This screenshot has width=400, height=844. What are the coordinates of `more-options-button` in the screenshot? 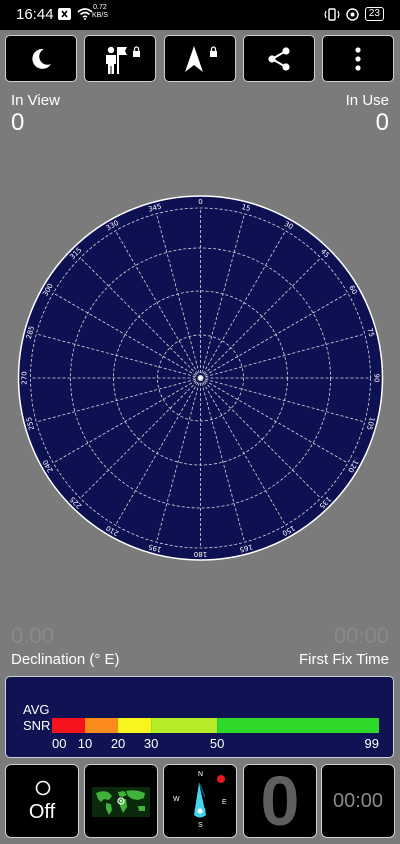 It's located at (358, 58).